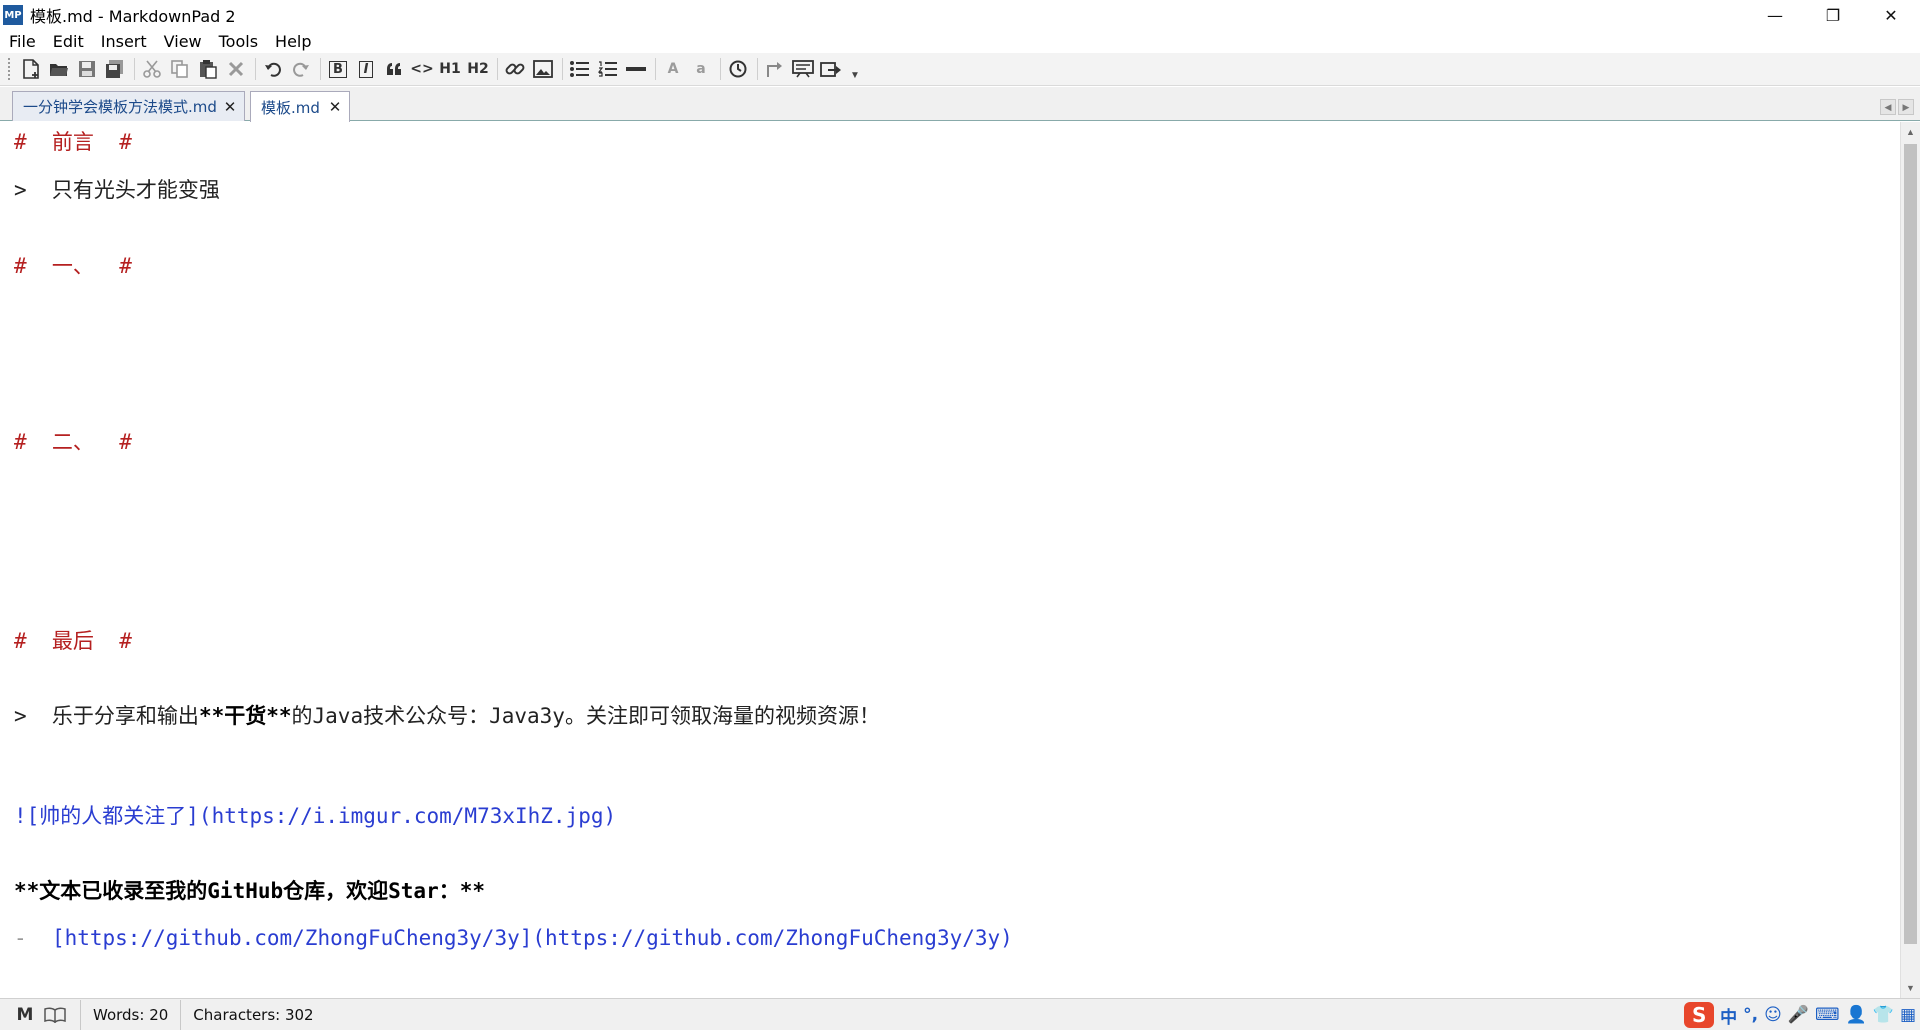  What do you see at coordinates (250, 891) in the screenshot?
I see `editor-line-github-note: **文本已收录至我的GitHub仓库，欢迎Star：**` at bounding box center [250, 891].